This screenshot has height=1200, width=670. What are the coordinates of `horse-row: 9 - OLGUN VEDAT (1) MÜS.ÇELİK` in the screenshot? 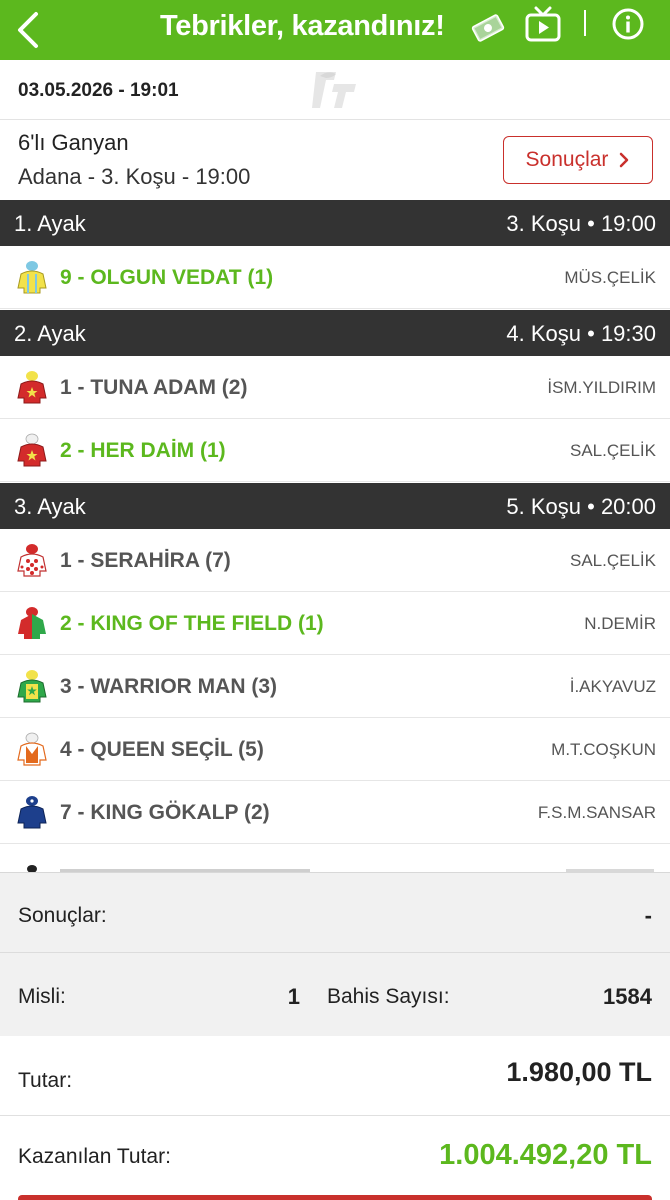 It's located at (335, 277).